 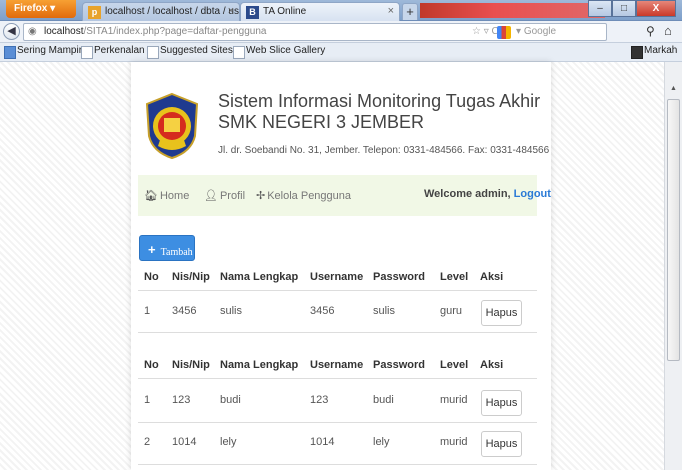 I want to click on minimize-button: –, so click(x=600, y=8).